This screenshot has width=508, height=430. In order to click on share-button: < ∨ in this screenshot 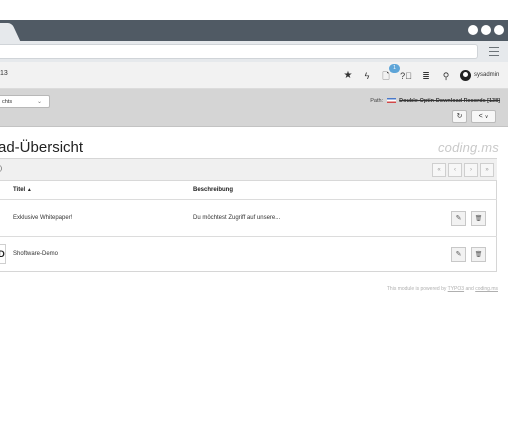, I will do `click(483, 116)`.